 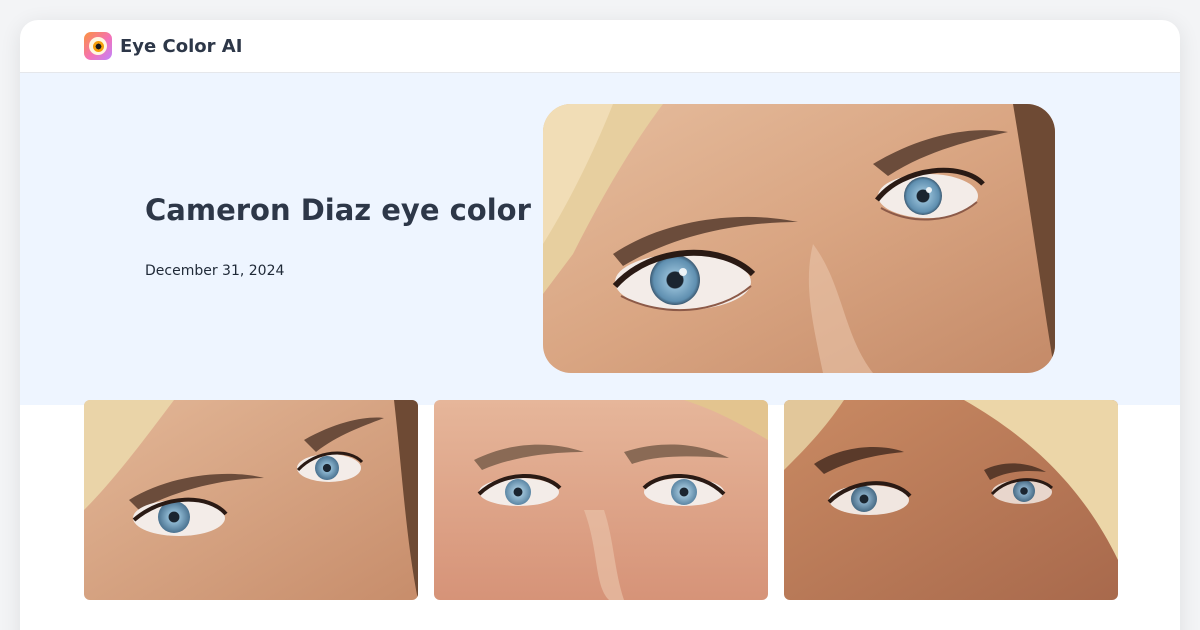 I want to click on site-header: Eye Color AI, so click(x=600, y=46).